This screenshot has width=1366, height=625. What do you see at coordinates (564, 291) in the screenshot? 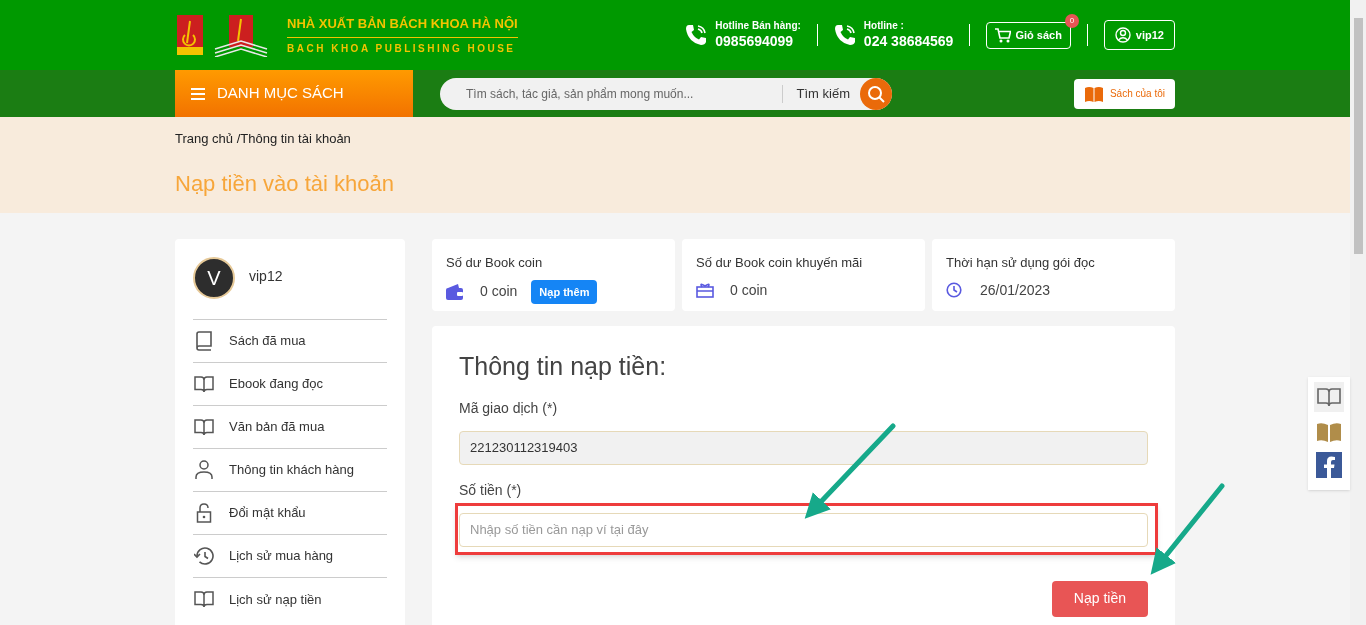
I see `top-up-button: Nạp thêm` at bounding box center [564, 291].